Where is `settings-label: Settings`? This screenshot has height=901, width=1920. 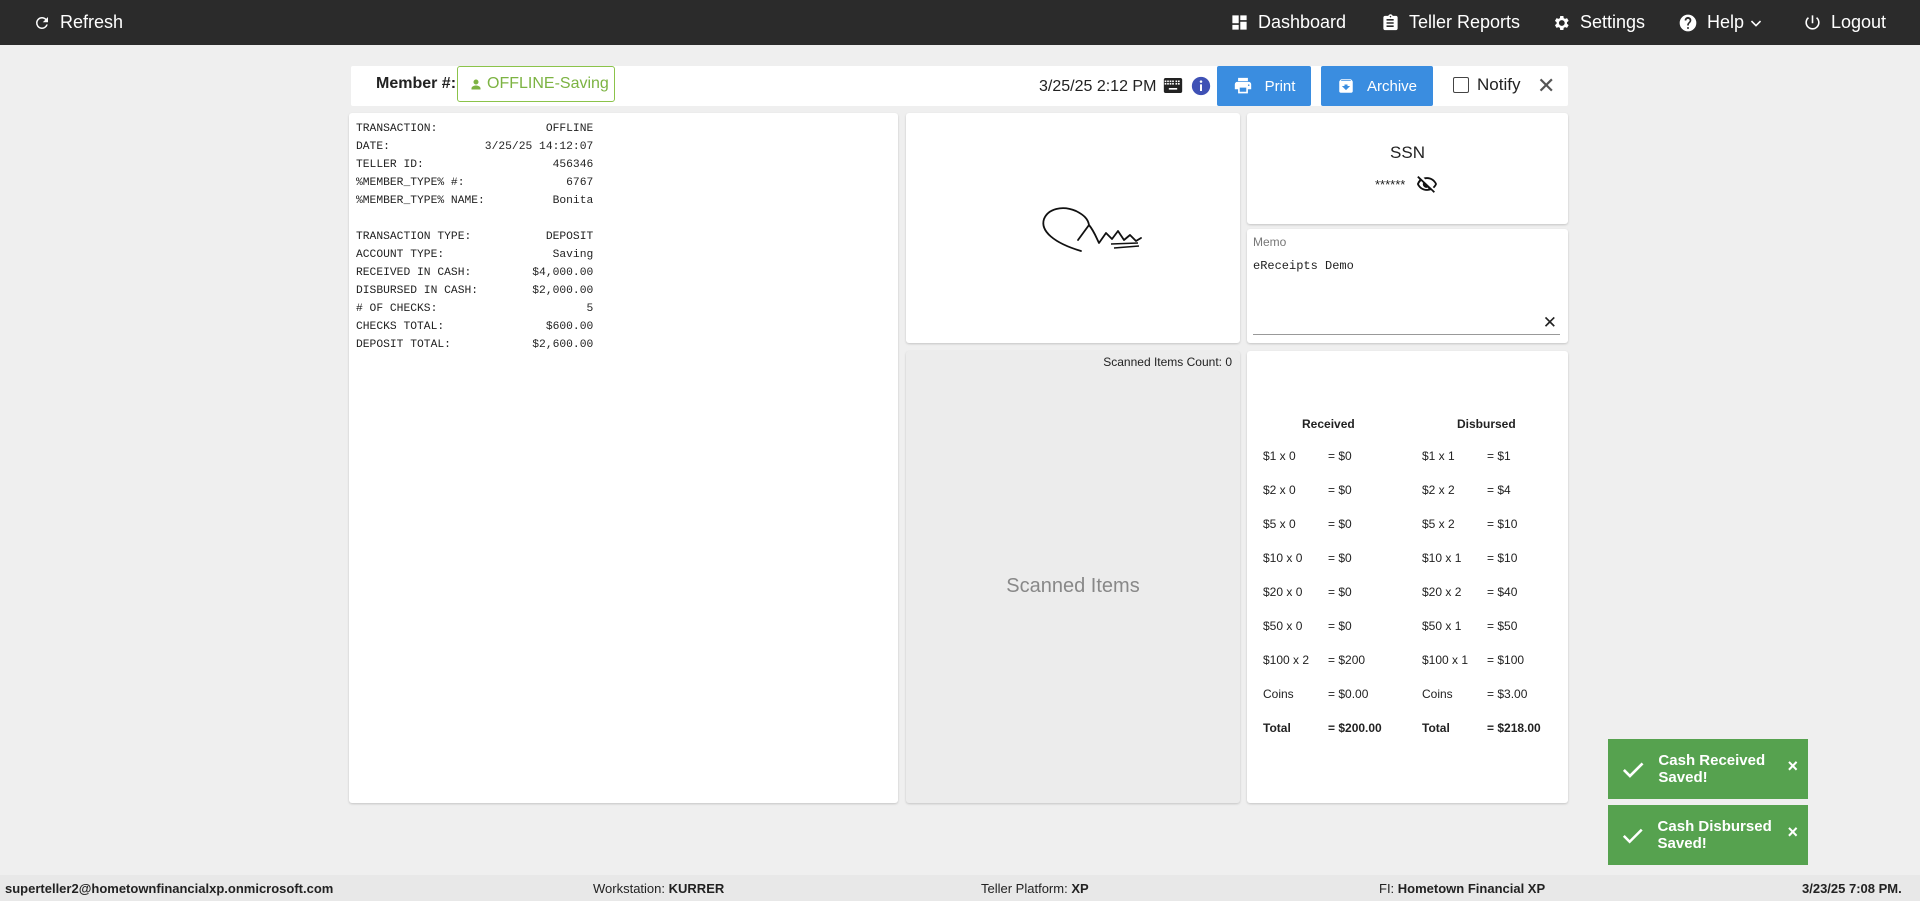 settings-label: Settings is located at coordinates (1613, 22).